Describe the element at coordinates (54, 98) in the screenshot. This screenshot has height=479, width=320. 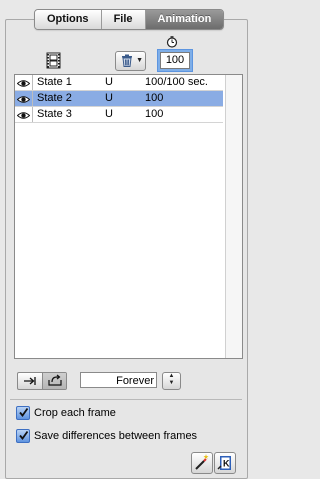
I see `state-name: State 2` at that location.